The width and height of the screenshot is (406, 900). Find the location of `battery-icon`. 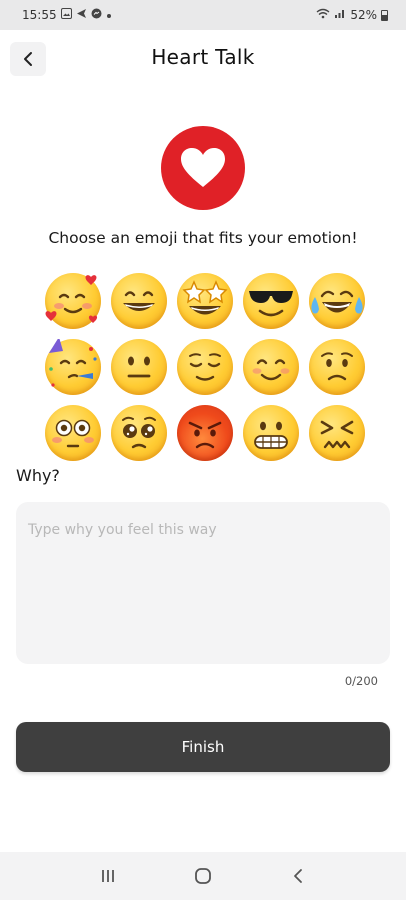

battery-icon is located at coordinates (384, 15).